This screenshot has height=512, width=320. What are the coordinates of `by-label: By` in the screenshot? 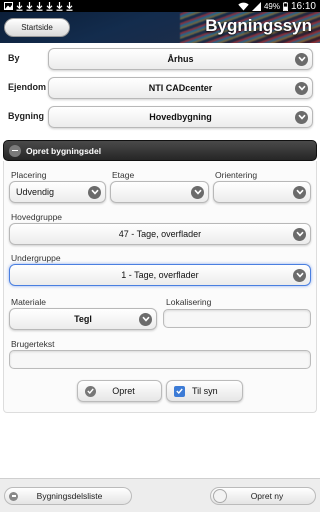 It's located at (14, 58).